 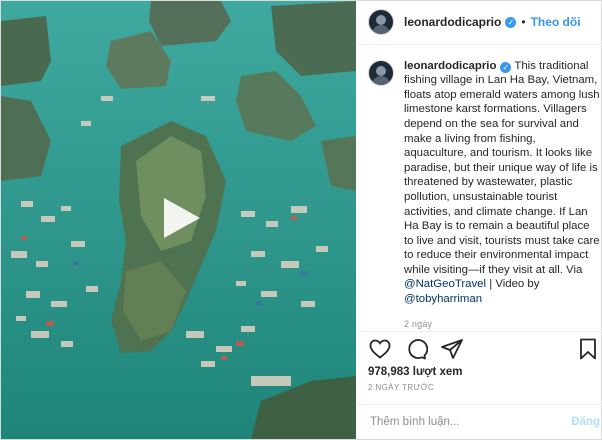 I want to click on play-icon, so click(x=182, y=218).